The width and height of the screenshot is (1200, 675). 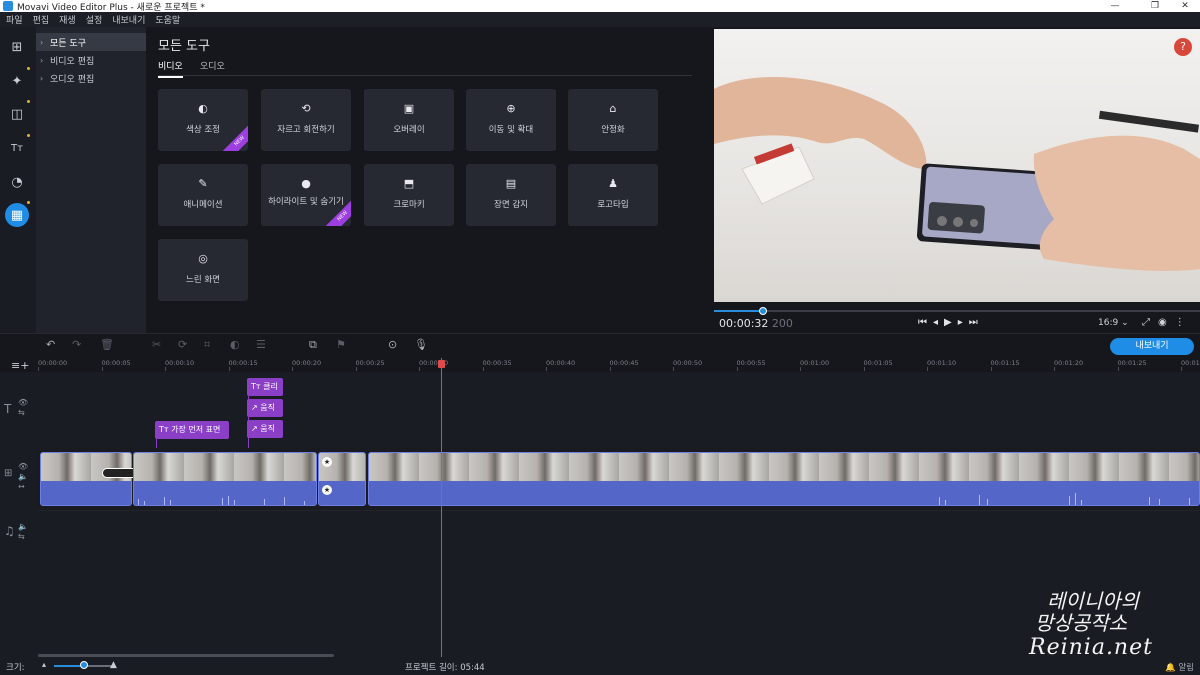 I want to click on tool-animation: ✎ 애니메이션, so click(x=203, y=195).